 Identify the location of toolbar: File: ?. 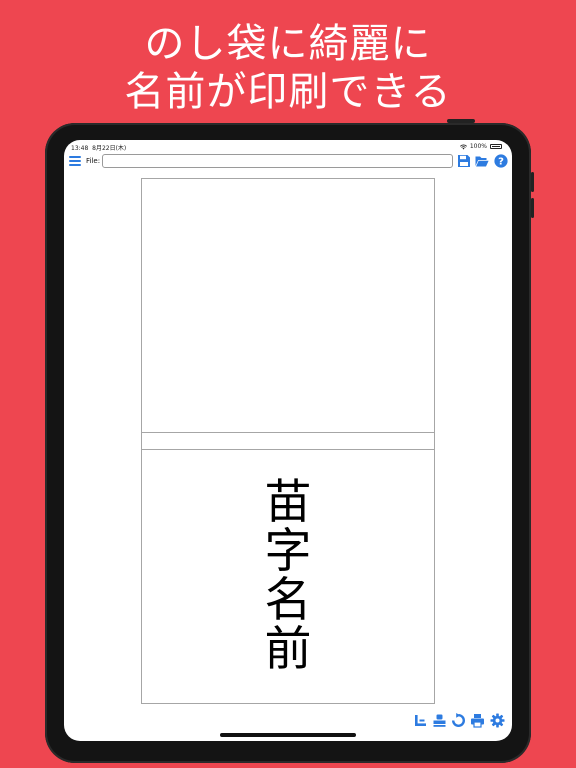
(288, 162).